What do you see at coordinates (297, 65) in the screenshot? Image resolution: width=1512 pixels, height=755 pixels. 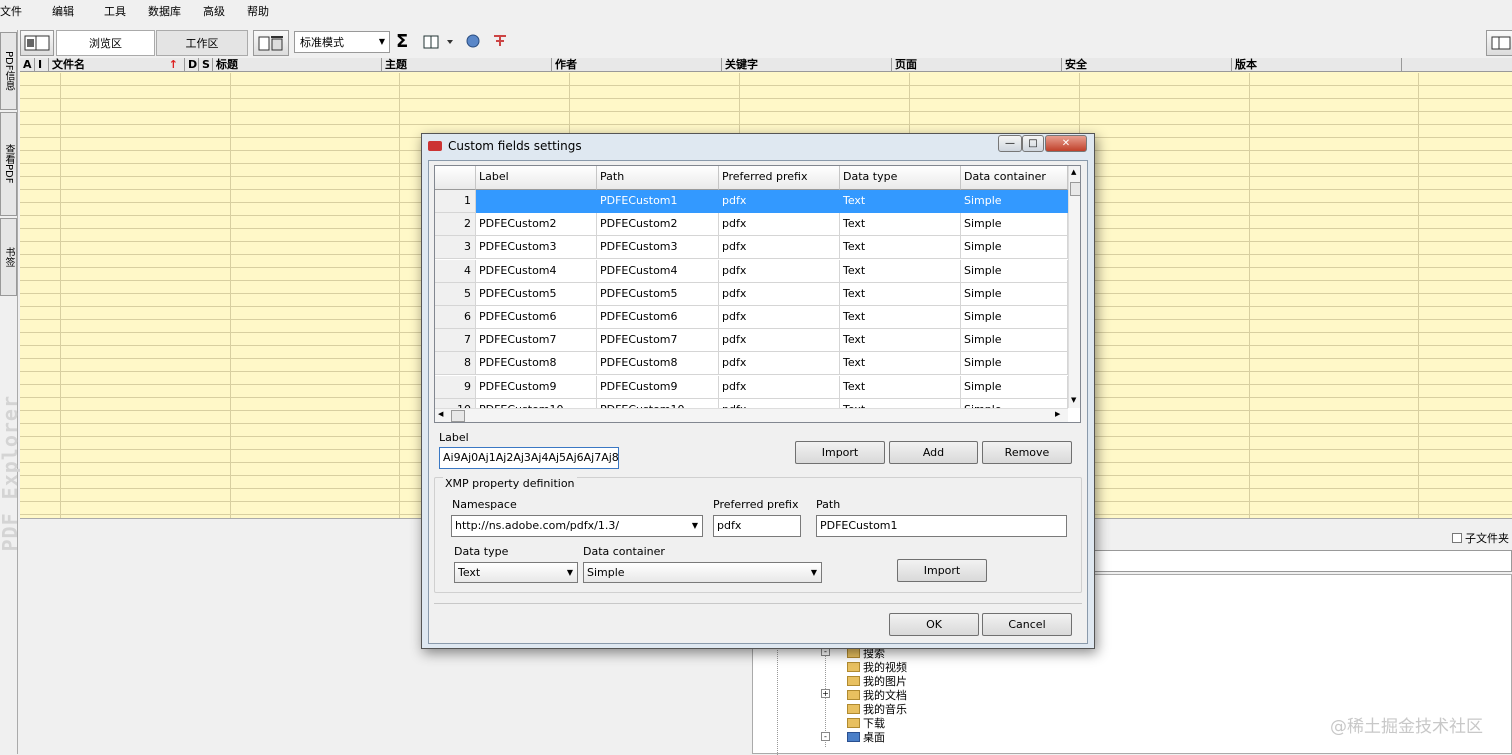 I see `col-title: 标题` at bounding box center [297, 65].